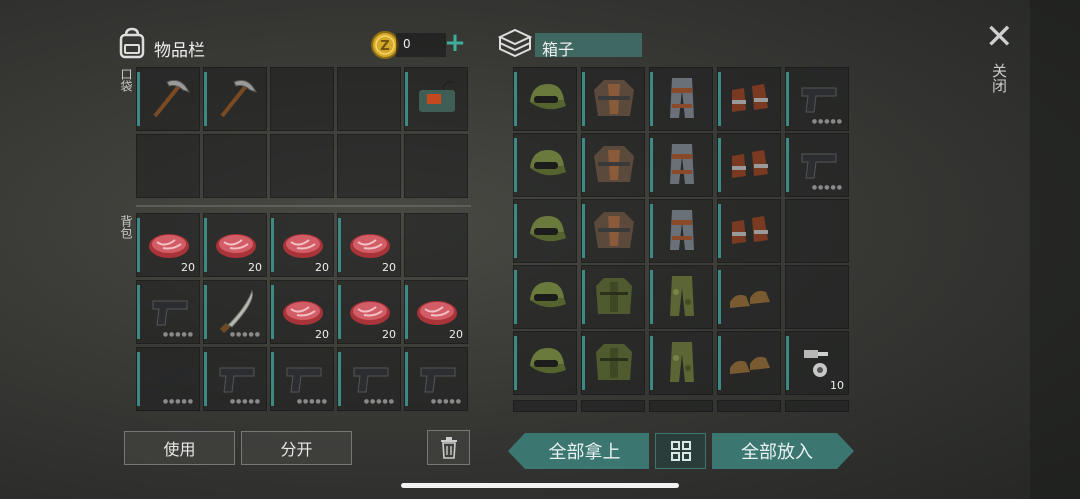 This screenshot has width=1080, height=499. I want to click on split-button: 分开, so click(296, 448).